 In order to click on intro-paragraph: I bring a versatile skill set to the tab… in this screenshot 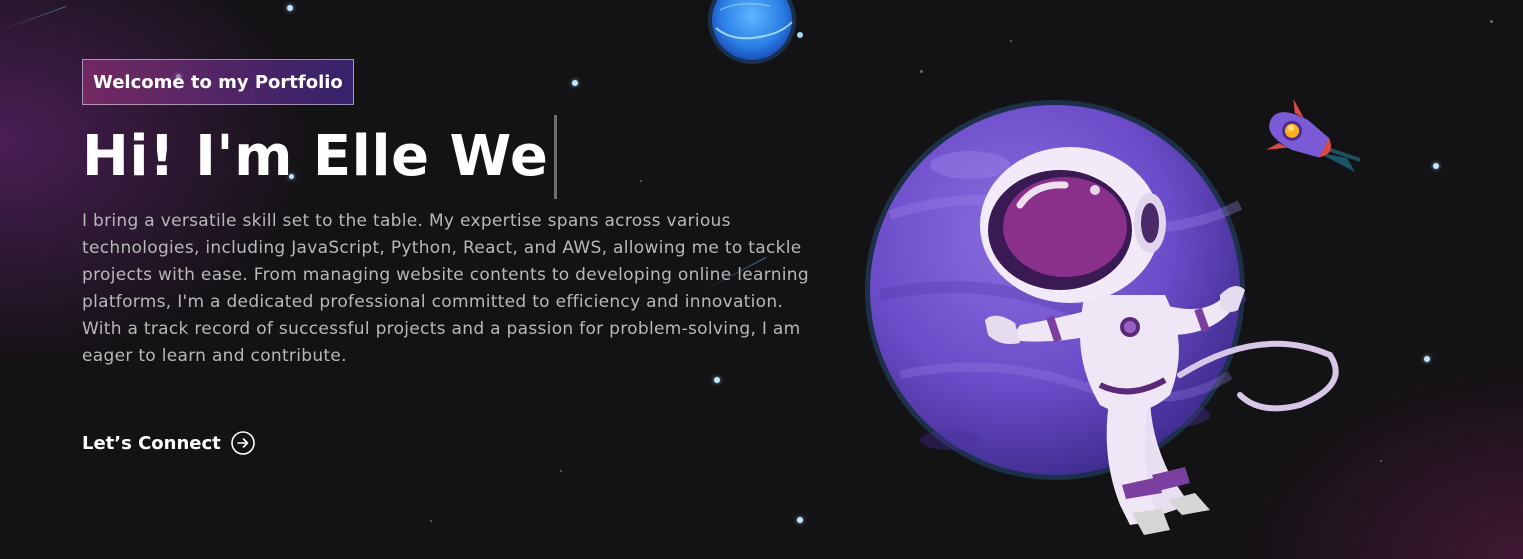, I will do `click(445, 288)`.